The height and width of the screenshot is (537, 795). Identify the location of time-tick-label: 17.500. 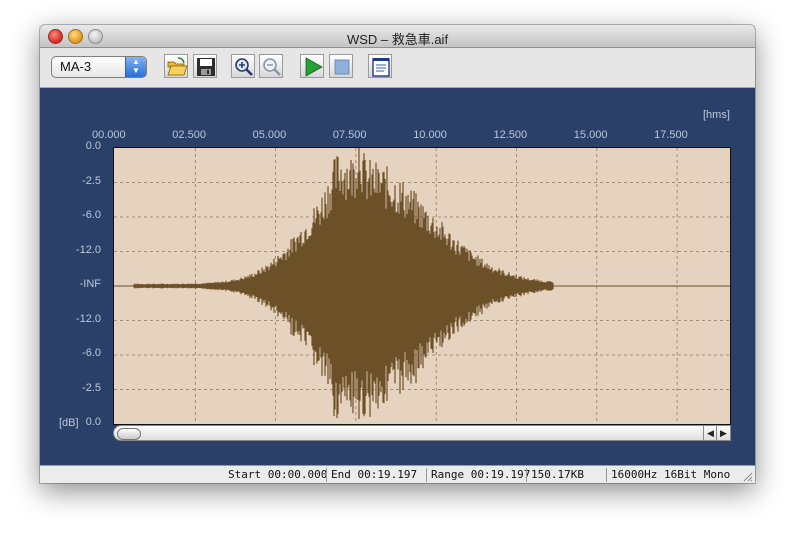
(671, 135).